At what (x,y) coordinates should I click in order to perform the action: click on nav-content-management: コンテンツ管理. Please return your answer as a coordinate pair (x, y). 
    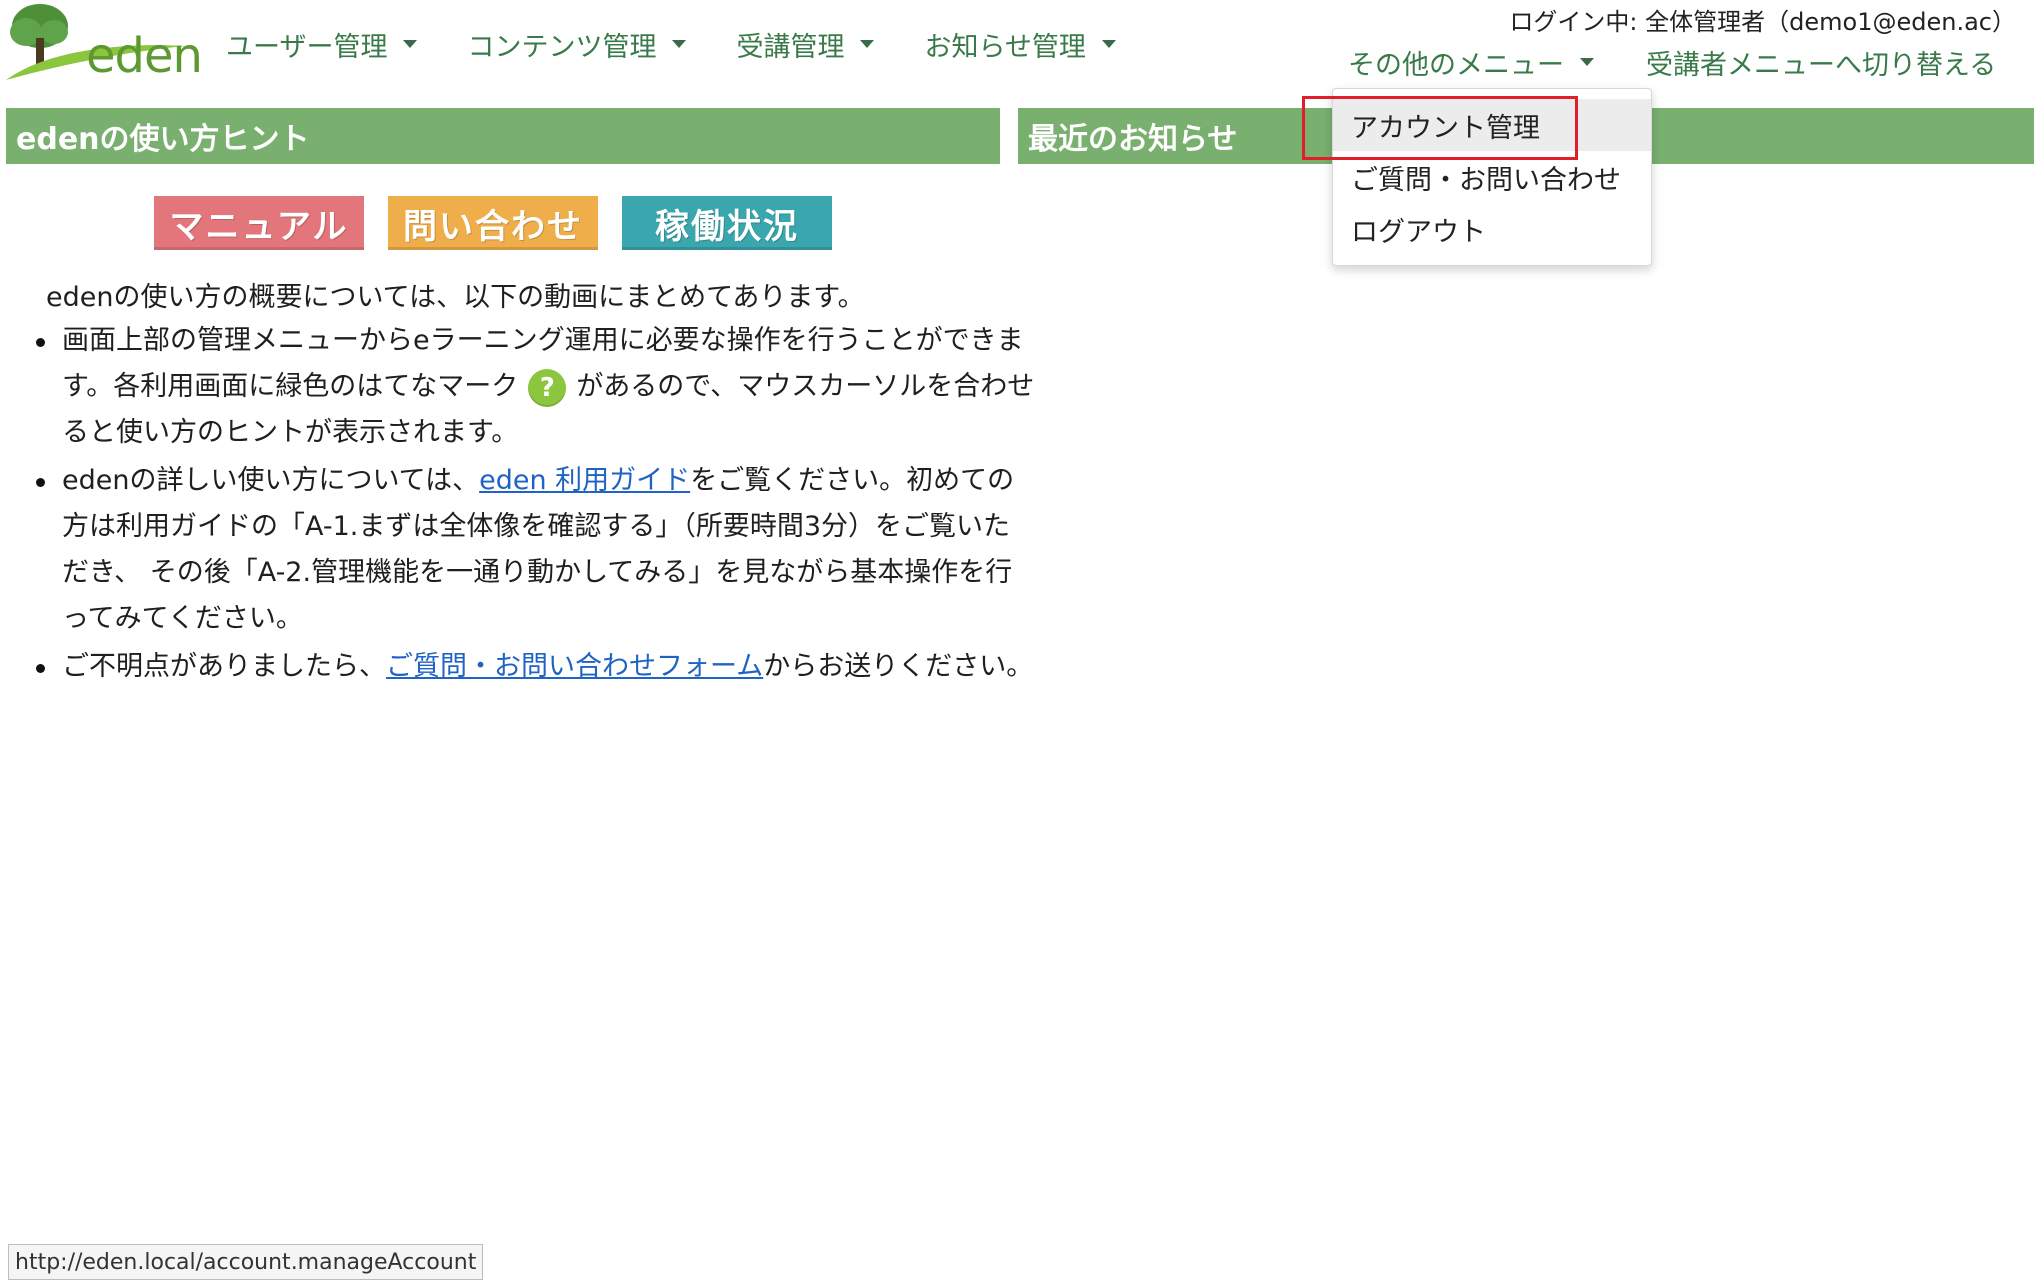
    Looking at the image, I should click on (577, 44).